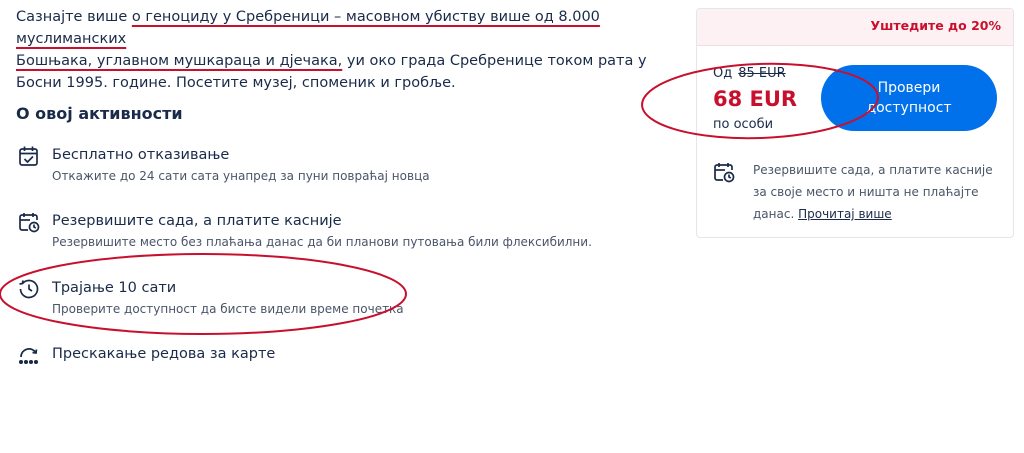  Describe the element at coordinates (28, 156) in the screenshot. I see `calendar-check-icon` at that location.